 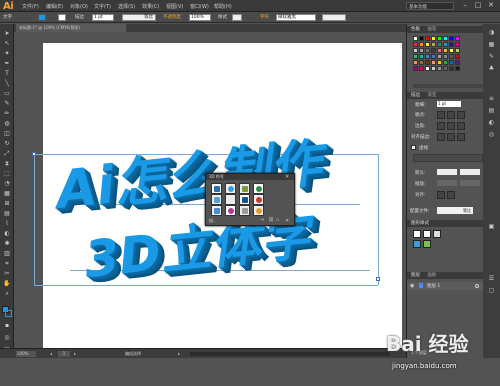 I want to click on projecting-cap-button, so click(x=461, y=115).